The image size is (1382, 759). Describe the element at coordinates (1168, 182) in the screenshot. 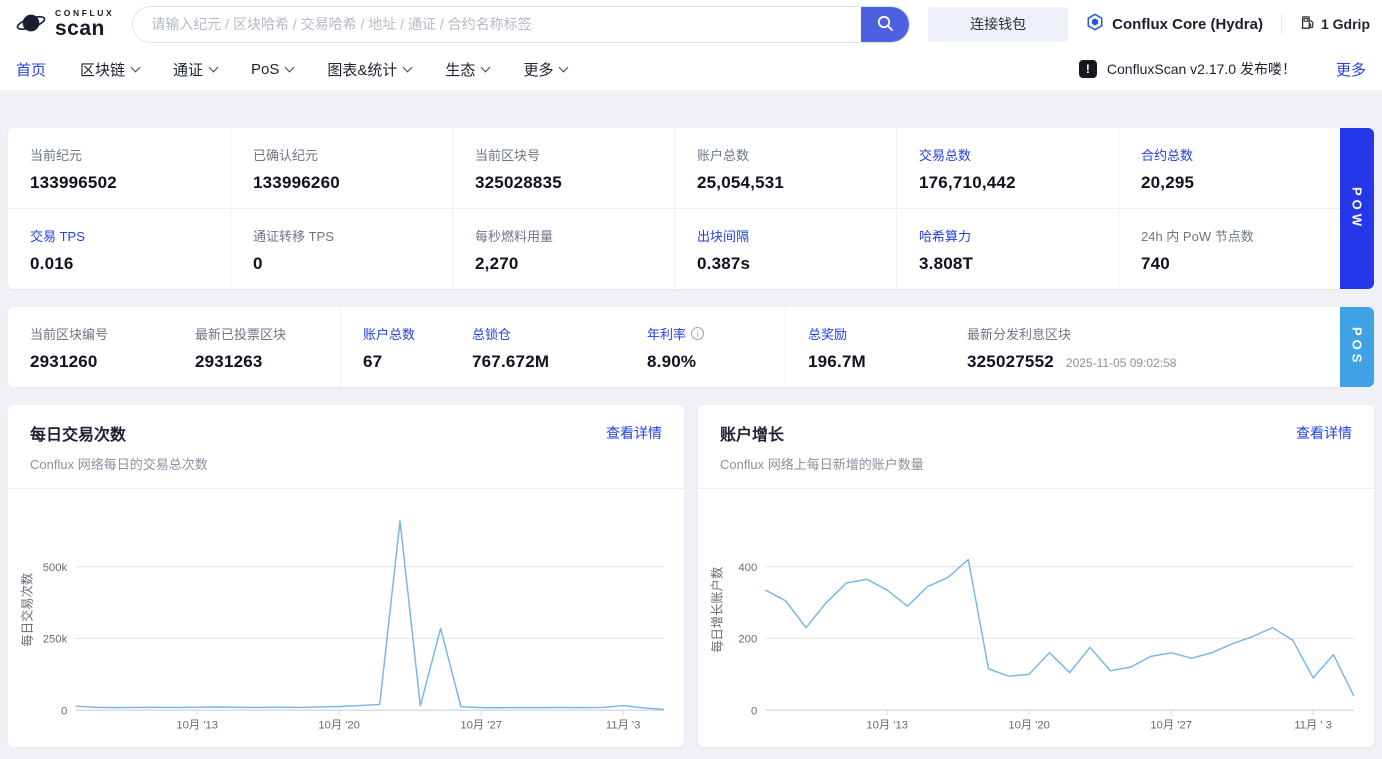

I see `stat-value: 20,295` at that location.